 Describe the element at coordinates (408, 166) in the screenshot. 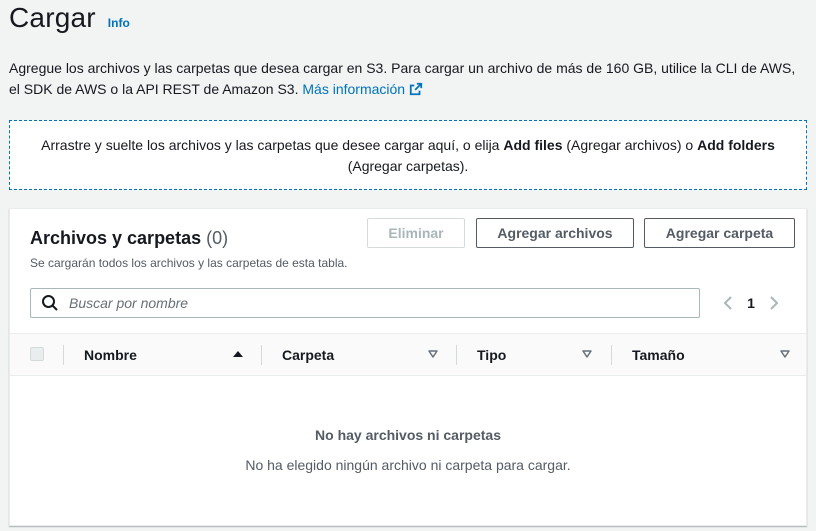

I see `dropzone-text-3: (Agregar carpetas).` at that location.